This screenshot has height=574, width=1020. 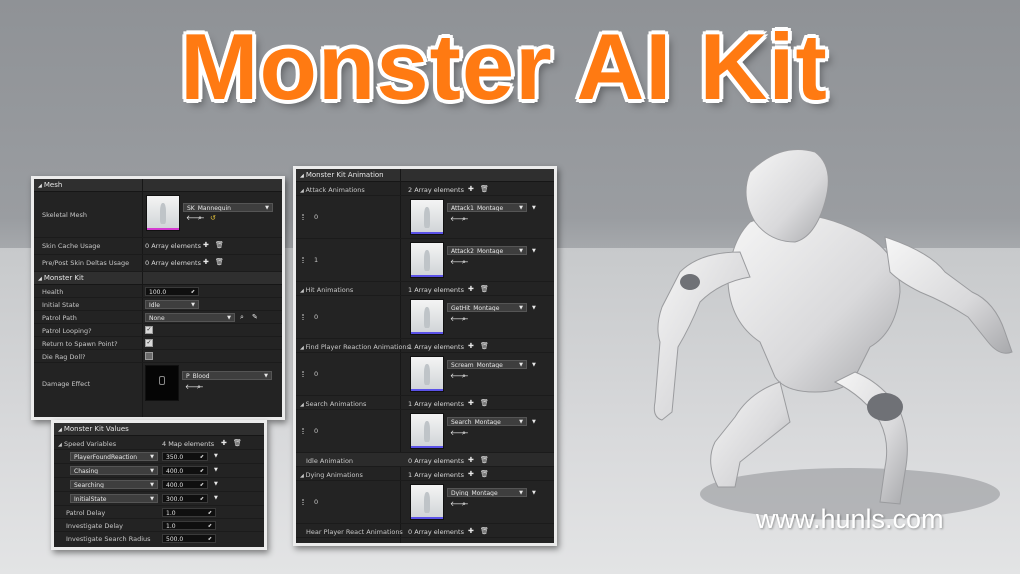 I want to click on health-input: 100.0 ⬋, so click(x=172, y=291).